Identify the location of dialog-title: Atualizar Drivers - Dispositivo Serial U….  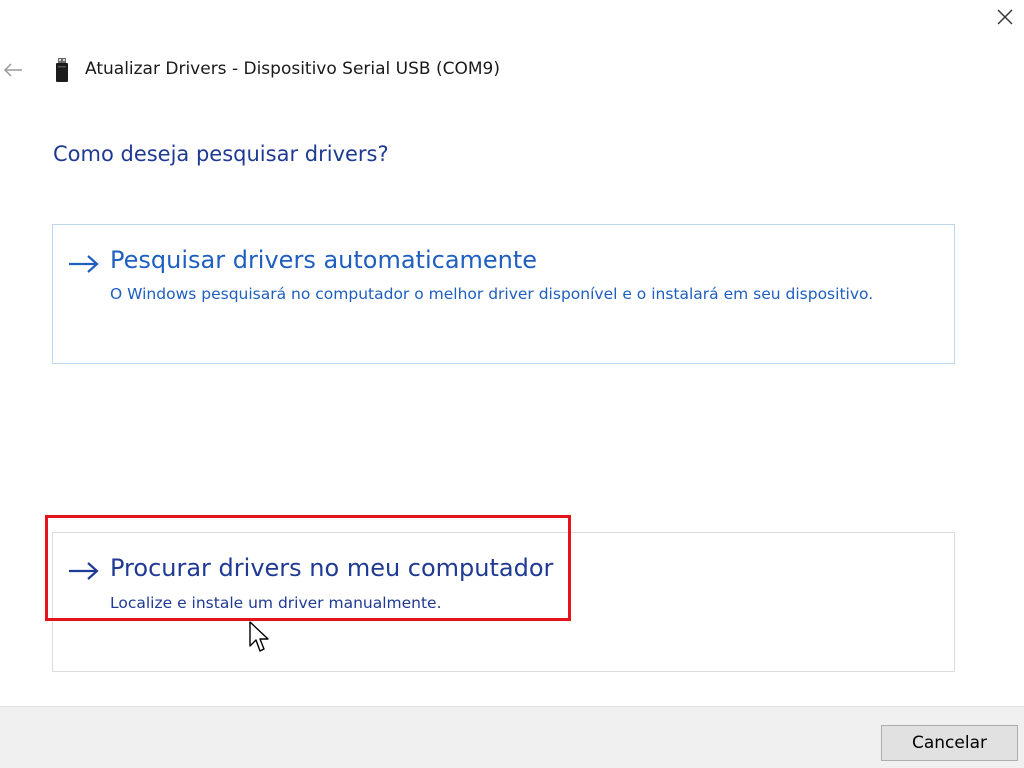
(292, 69).